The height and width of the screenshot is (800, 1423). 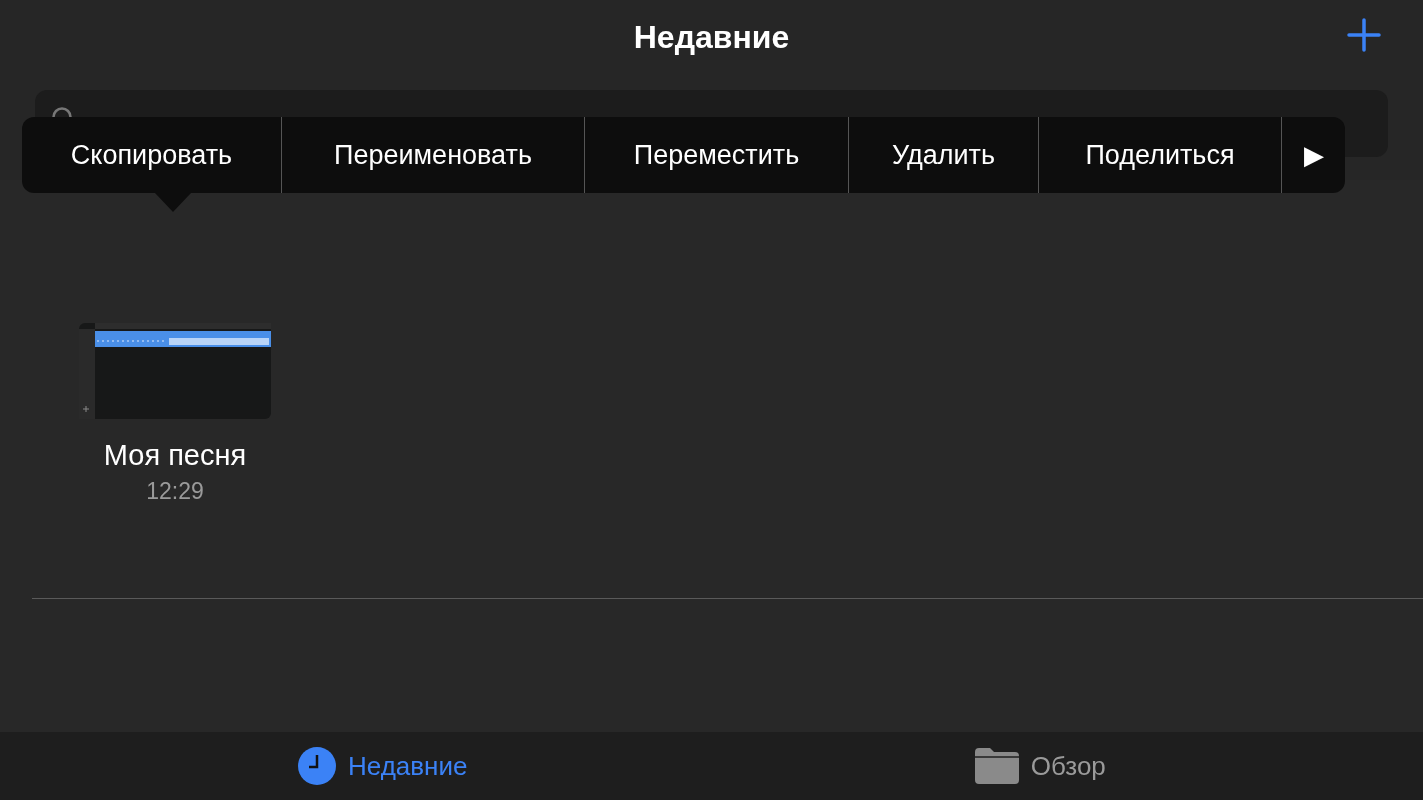 I want to click on search-icon, so click(x=62, y=112).